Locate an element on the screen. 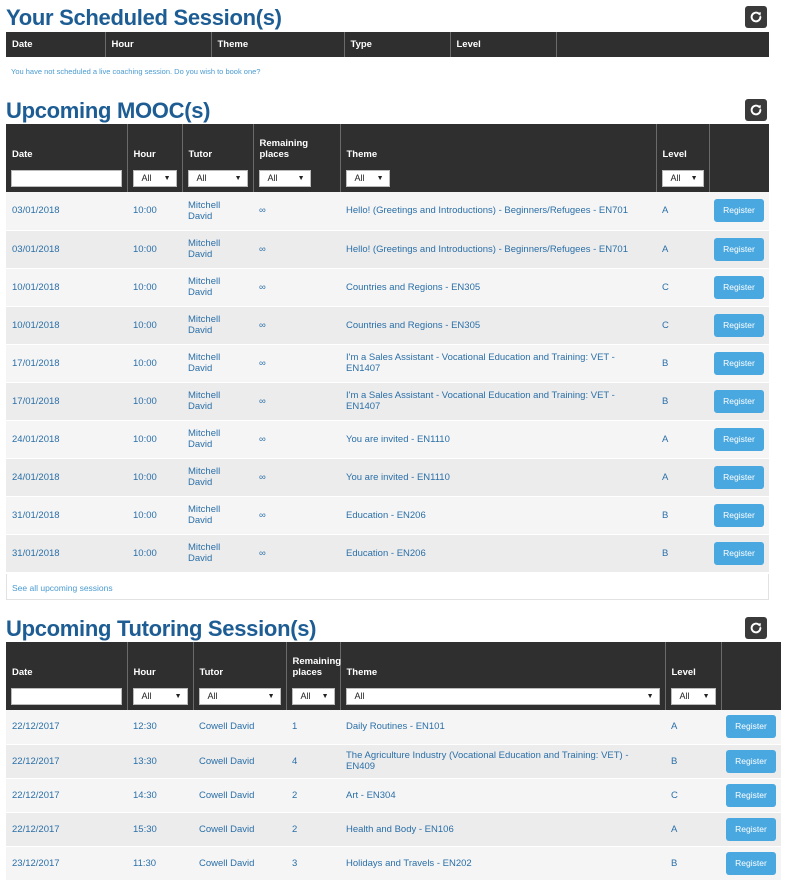 The width and height of the screenshot is (787, 884). cell-date: 31/01/2018 is located at coordinates (66, 515).